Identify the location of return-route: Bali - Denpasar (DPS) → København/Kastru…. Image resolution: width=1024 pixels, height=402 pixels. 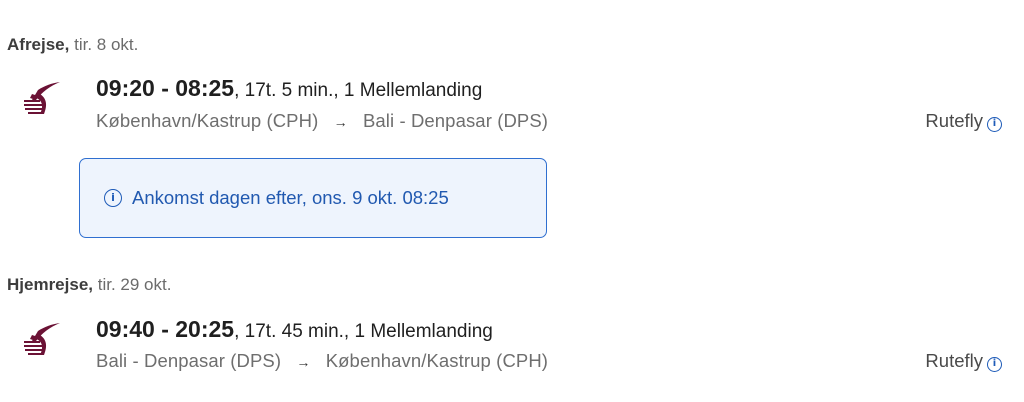
(322, 361).